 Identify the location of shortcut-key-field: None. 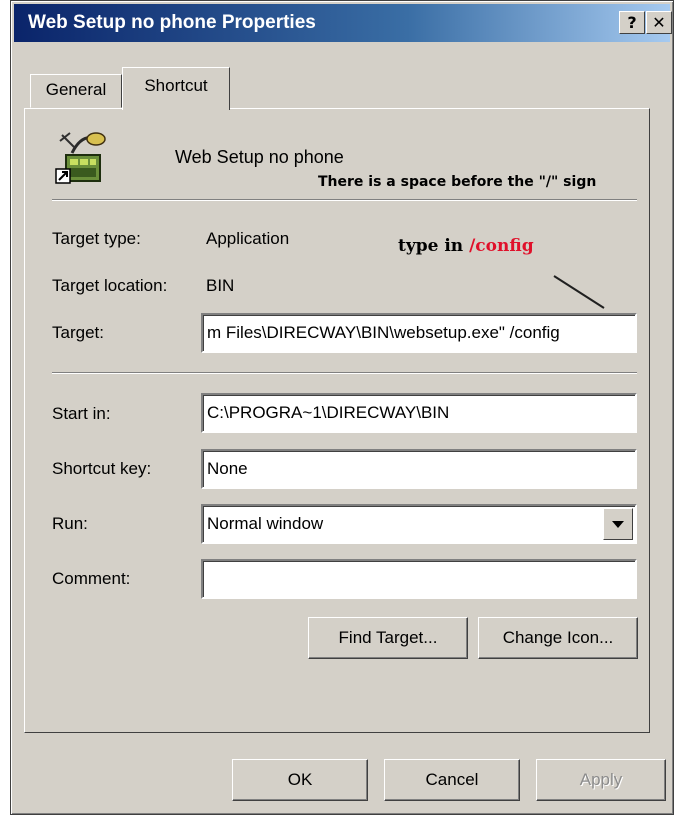
(419, 469).